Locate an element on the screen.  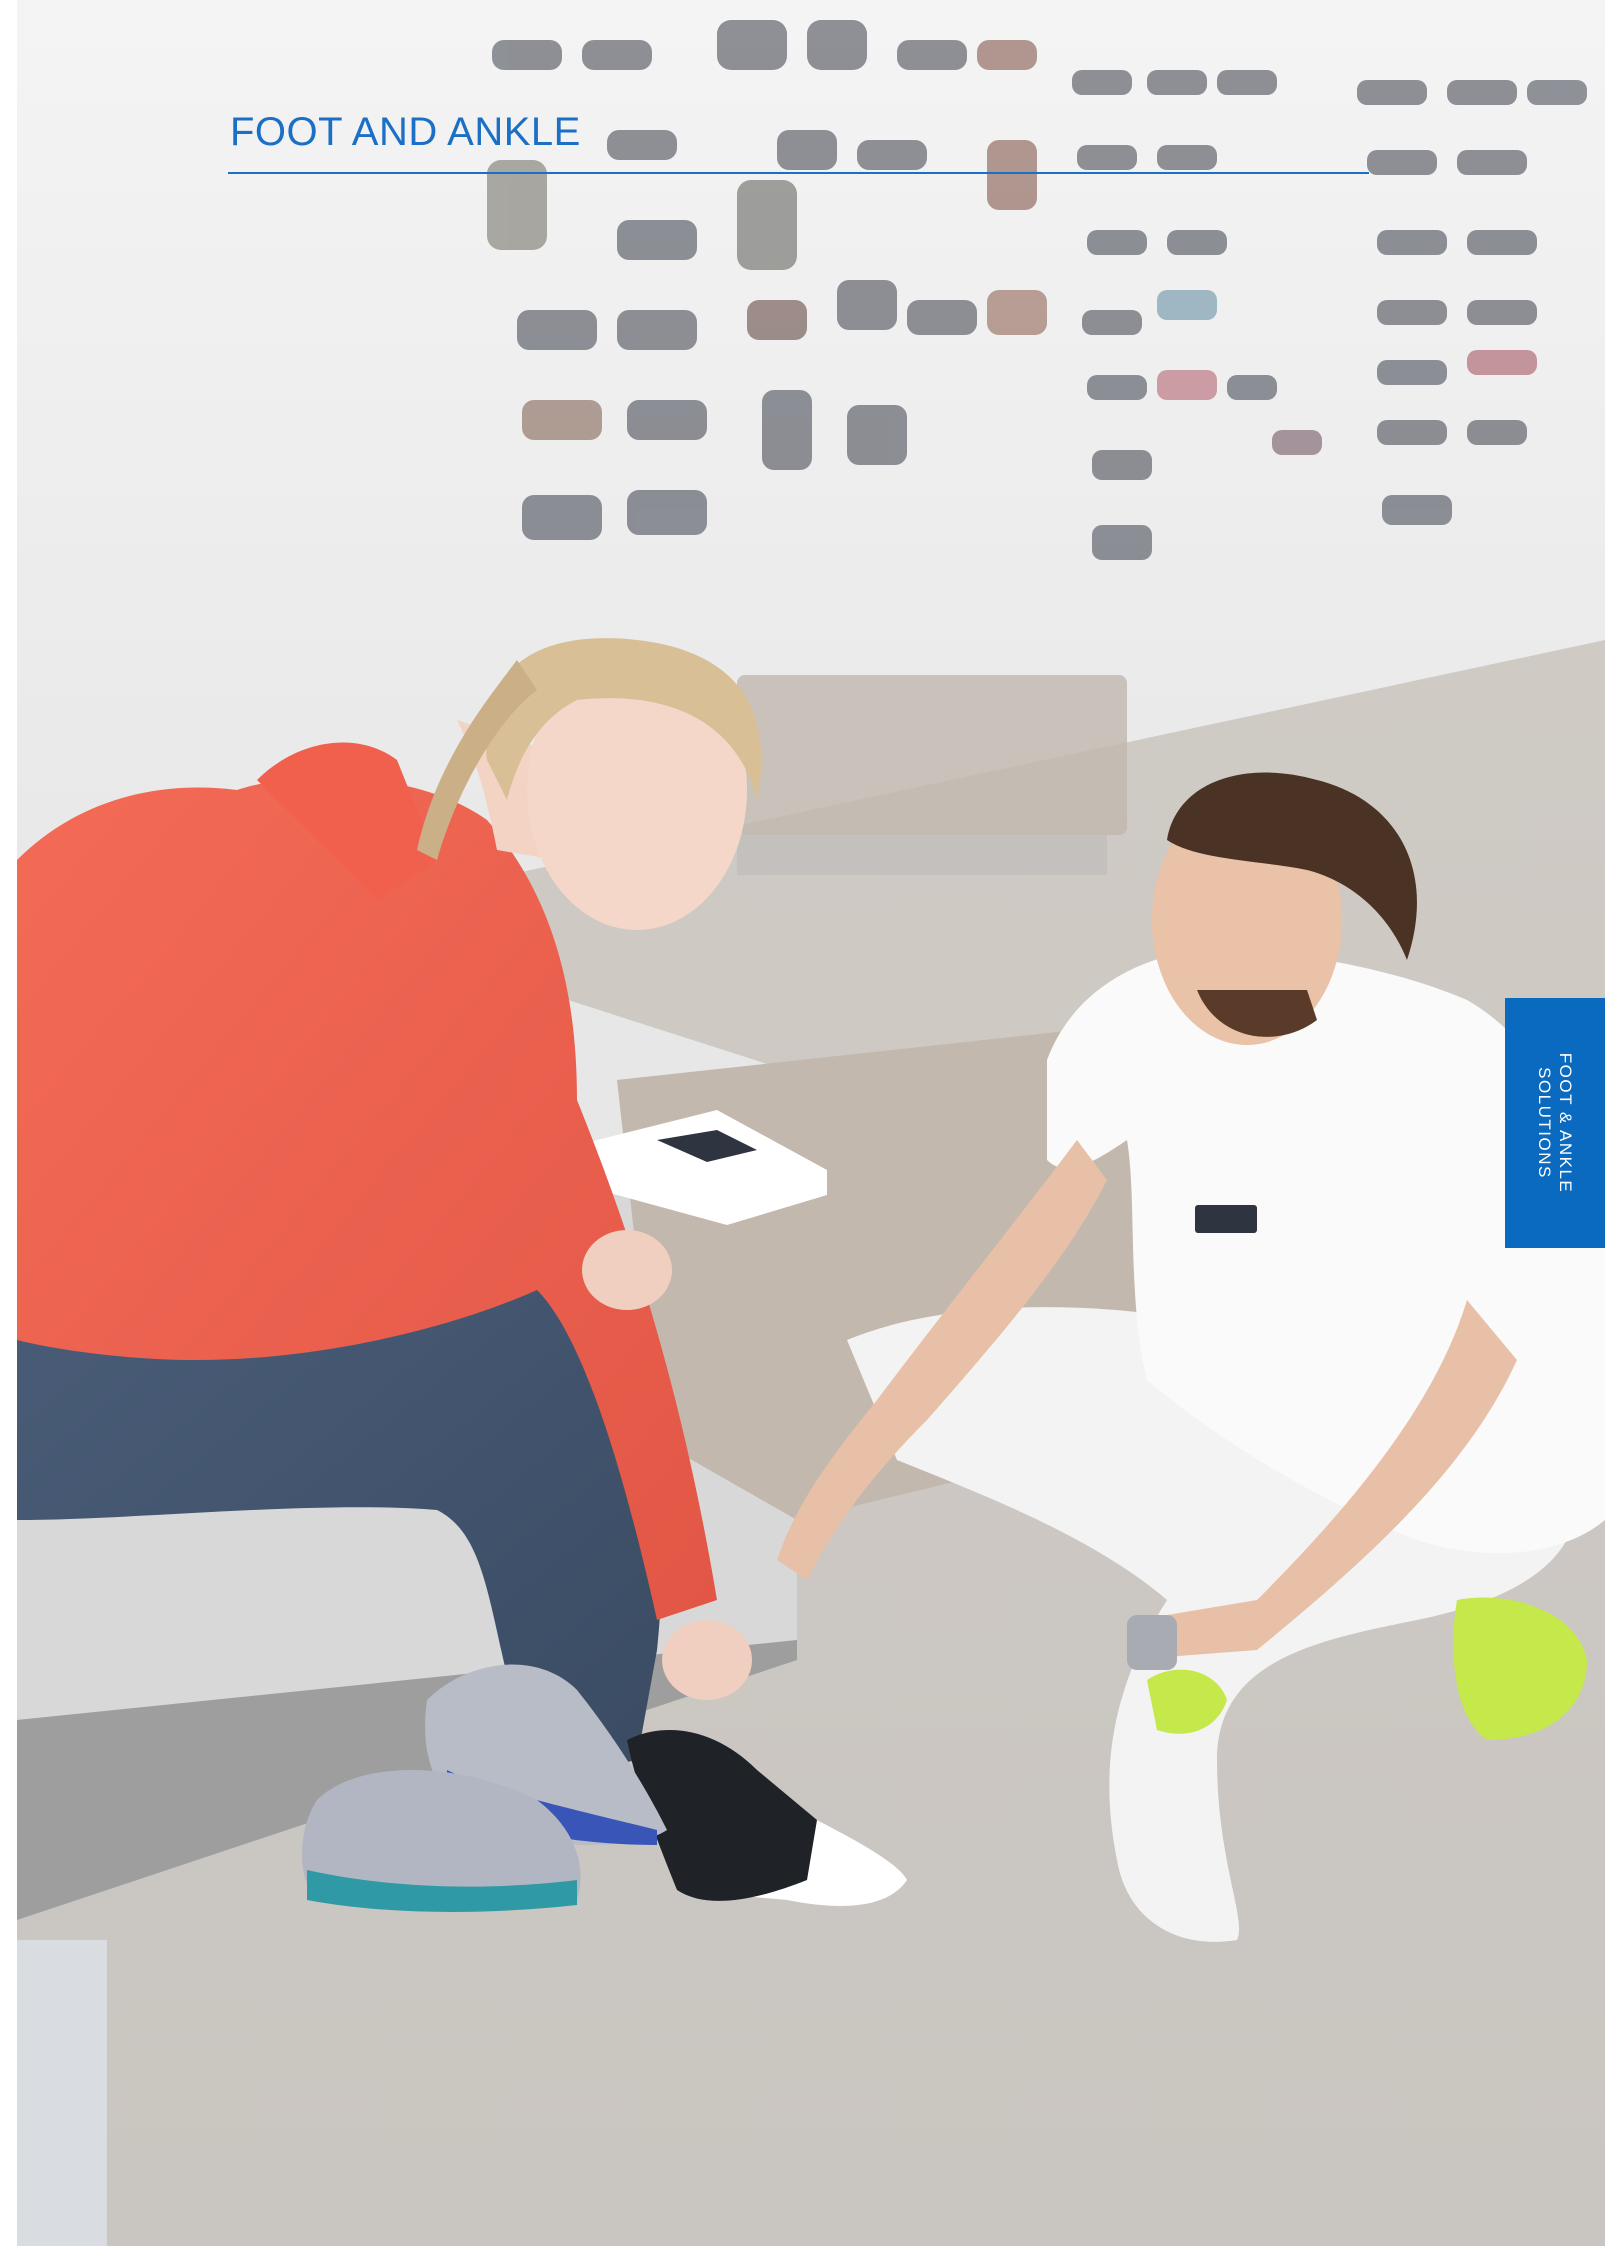
section-title: FOOT AND ANKLE is located at coordinates (405, 132).